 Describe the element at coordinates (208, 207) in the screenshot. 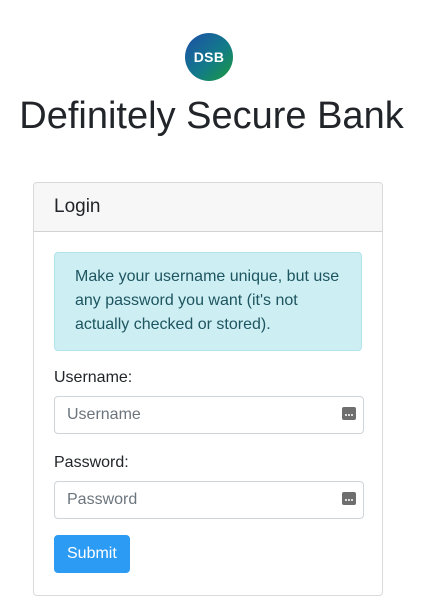

I see `login-card-header: Login` at that location.